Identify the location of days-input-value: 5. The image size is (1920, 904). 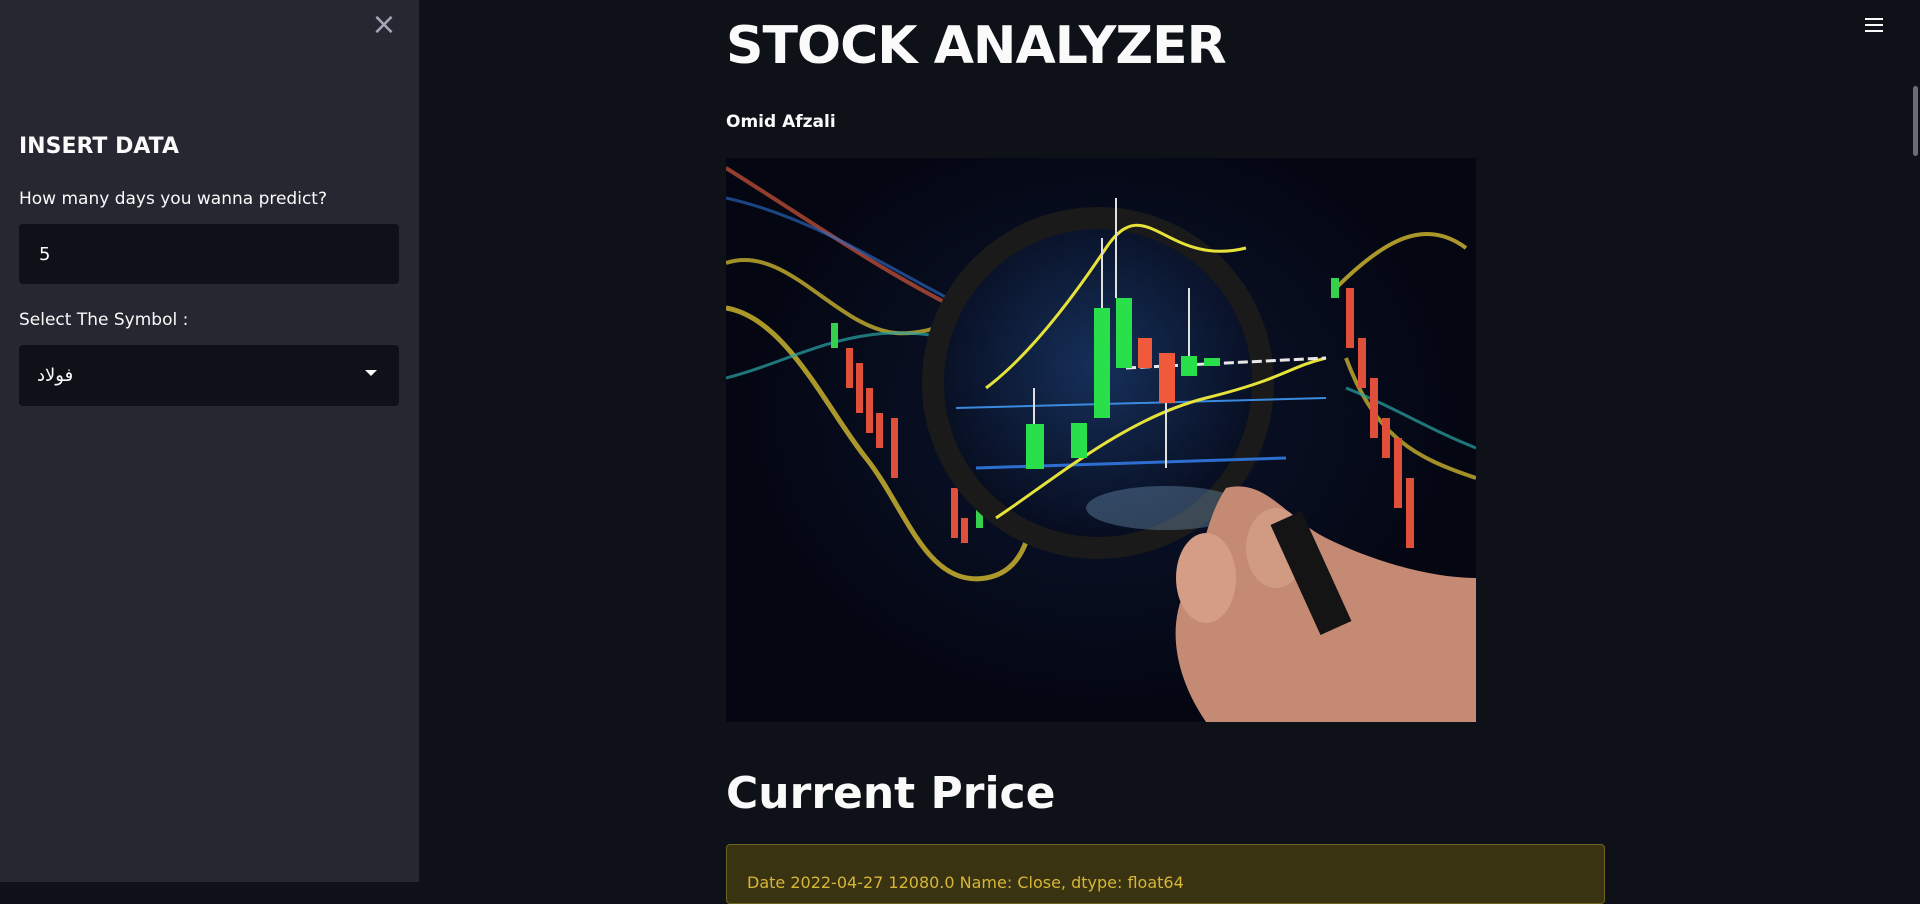
(45, 254).